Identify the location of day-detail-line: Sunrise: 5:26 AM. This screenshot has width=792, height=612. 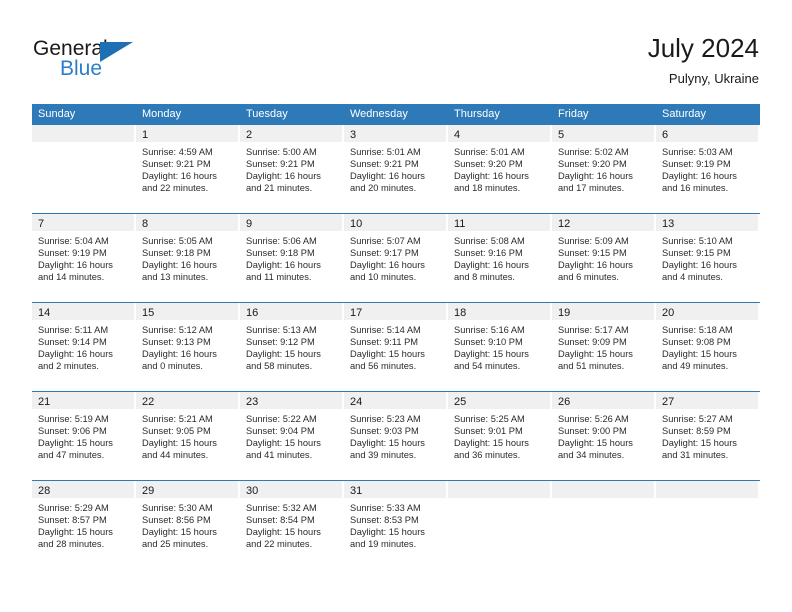
(593, 419).